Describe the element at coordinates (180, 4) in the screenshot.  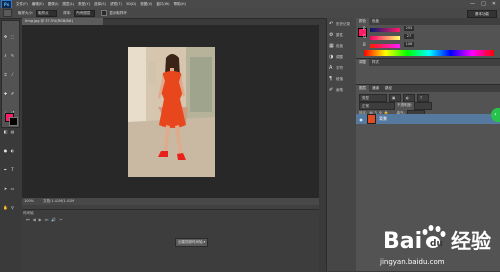
I see `menu-help: 帮助(H)` at that location.